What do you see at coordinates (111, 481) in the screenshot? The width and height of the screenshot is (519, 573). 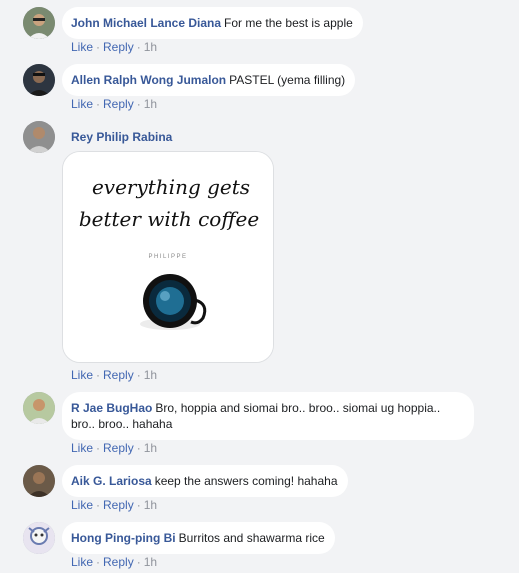 I see `comment-author: Aik G. Lariosa` at bounding box center [111, 481].